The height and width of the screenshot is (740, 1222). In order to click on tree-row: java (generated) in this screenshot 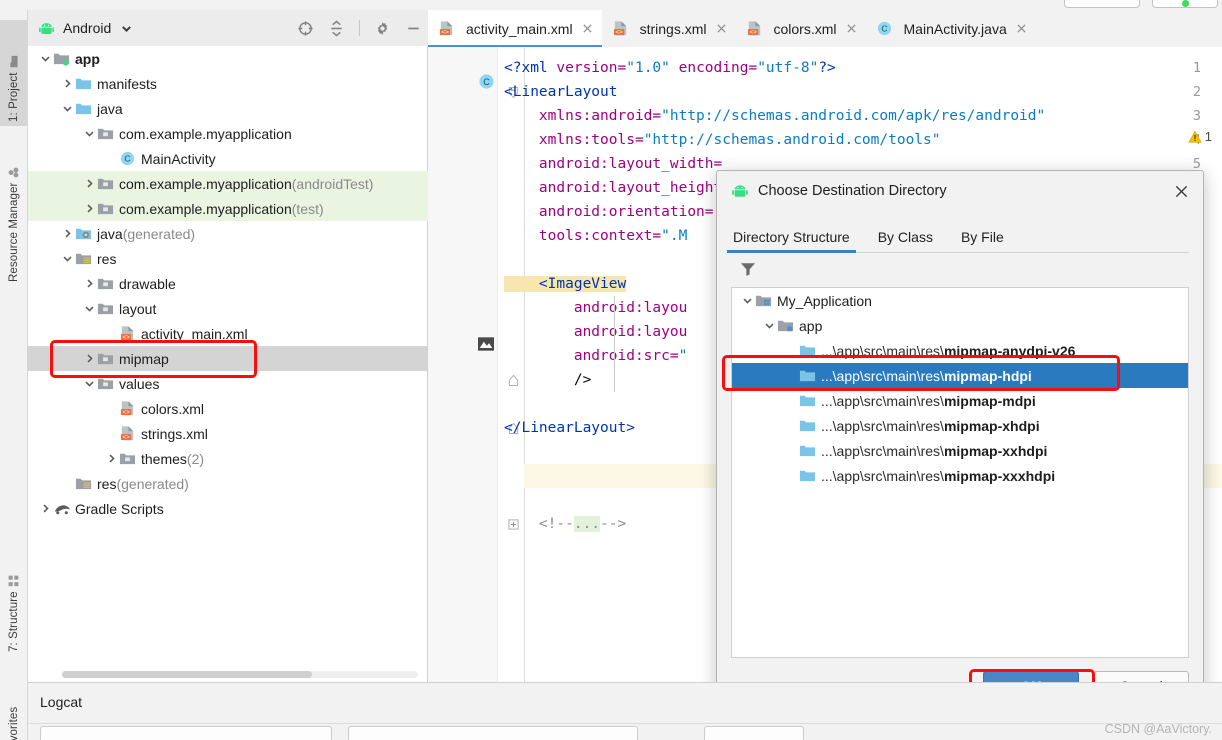, I will do `click(228, 233)`.